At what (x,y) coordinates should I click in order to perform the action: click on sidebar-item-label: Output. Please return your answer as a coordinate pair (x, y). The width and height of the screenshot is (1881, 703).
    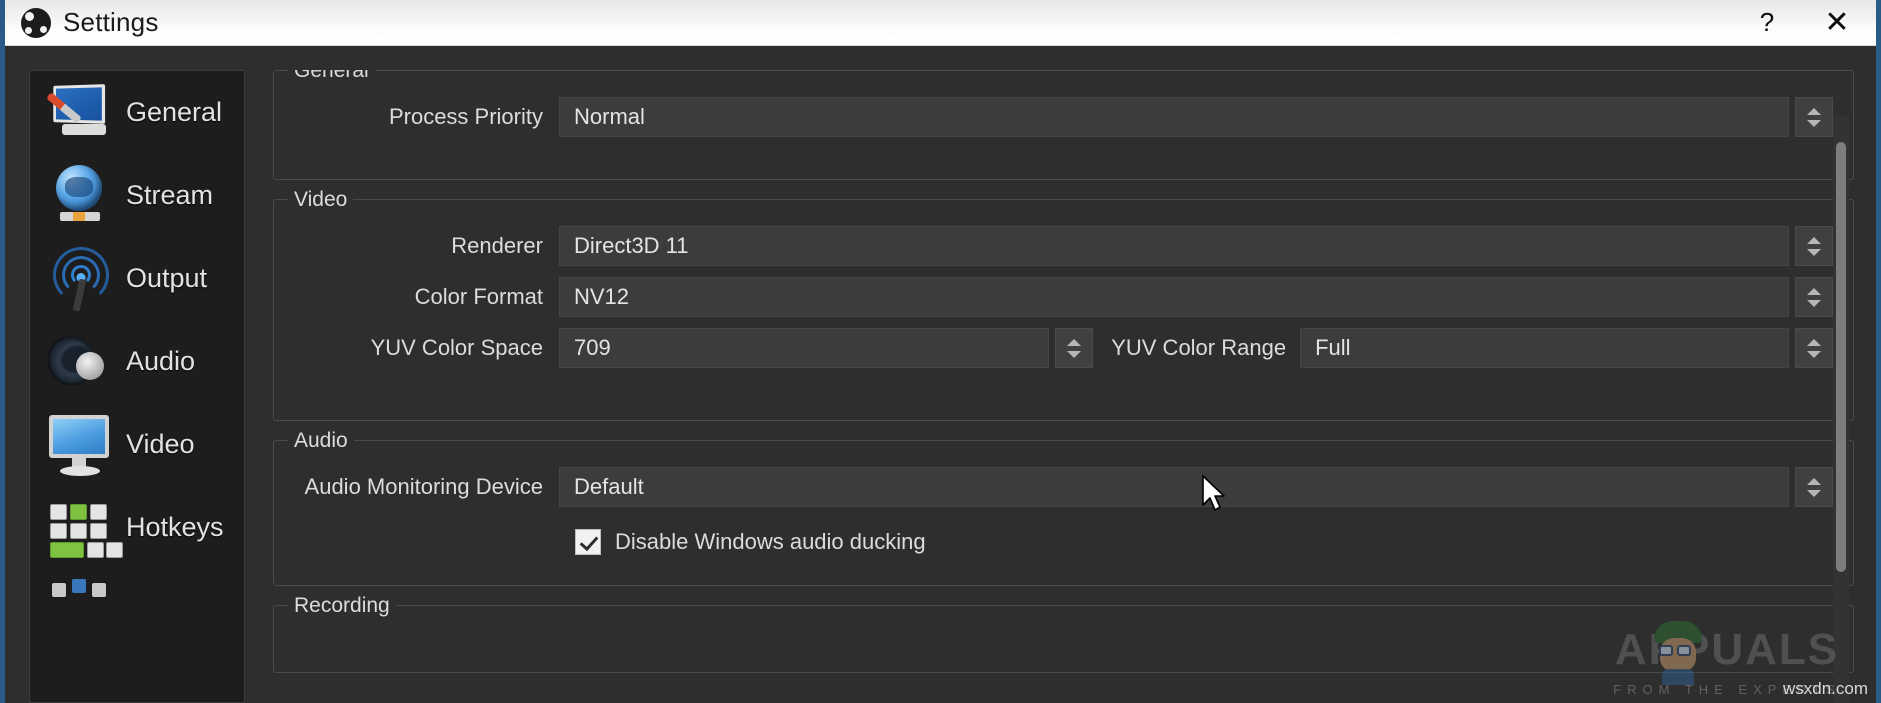
    Looking at the image, I should click on (167, 278).